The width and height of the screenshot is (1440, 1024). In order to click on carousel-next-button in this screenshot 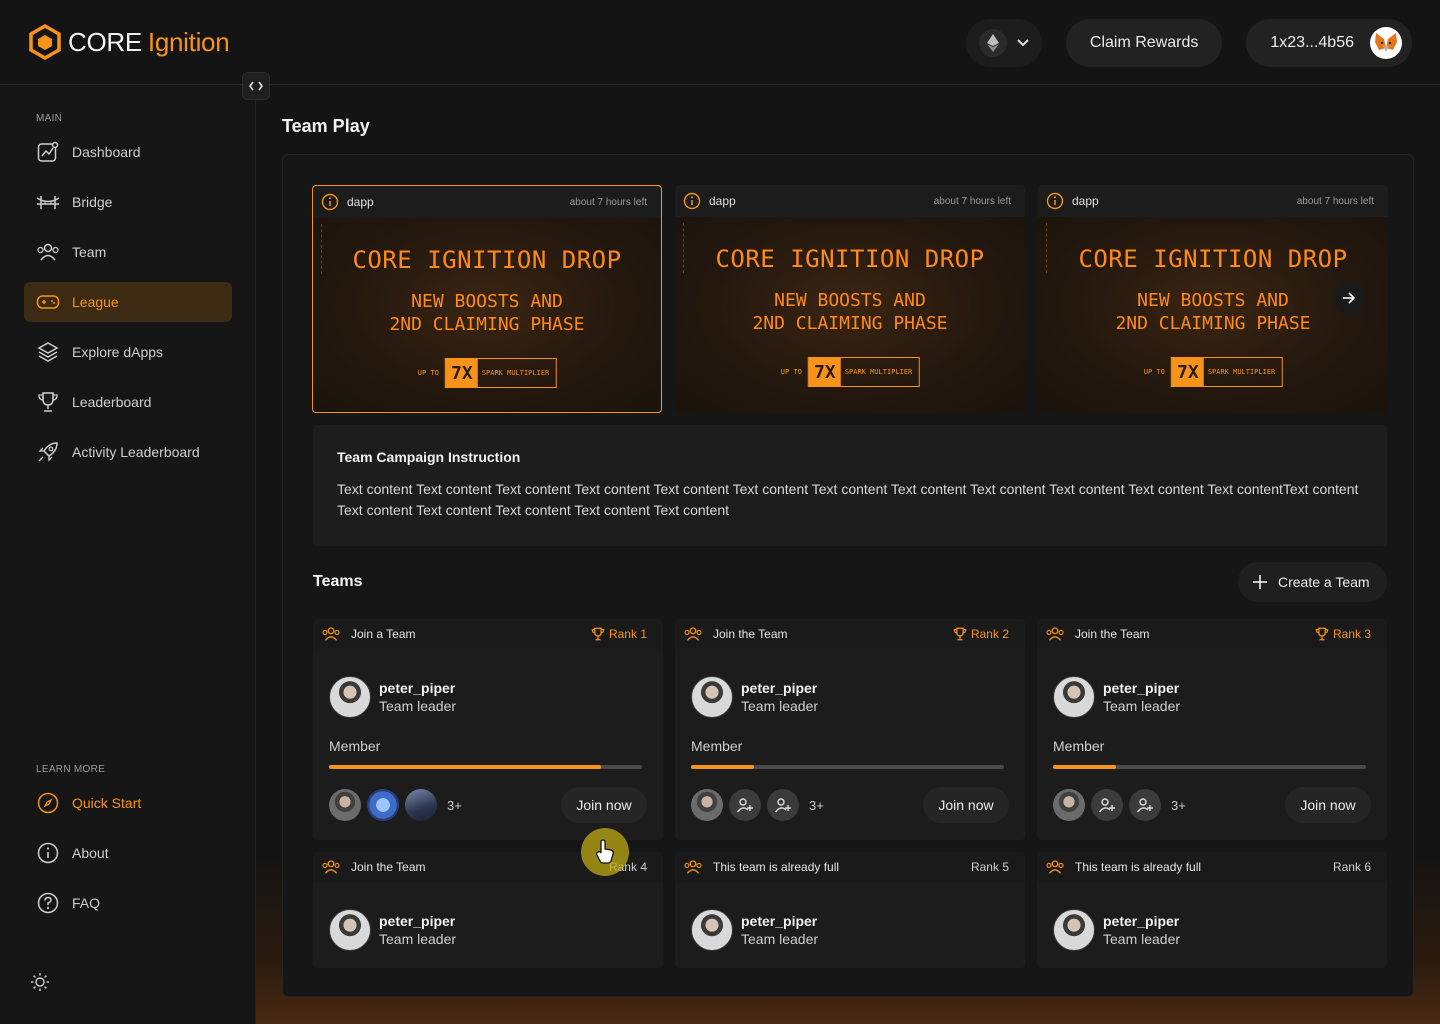, I will do `click(1349, 298)`.